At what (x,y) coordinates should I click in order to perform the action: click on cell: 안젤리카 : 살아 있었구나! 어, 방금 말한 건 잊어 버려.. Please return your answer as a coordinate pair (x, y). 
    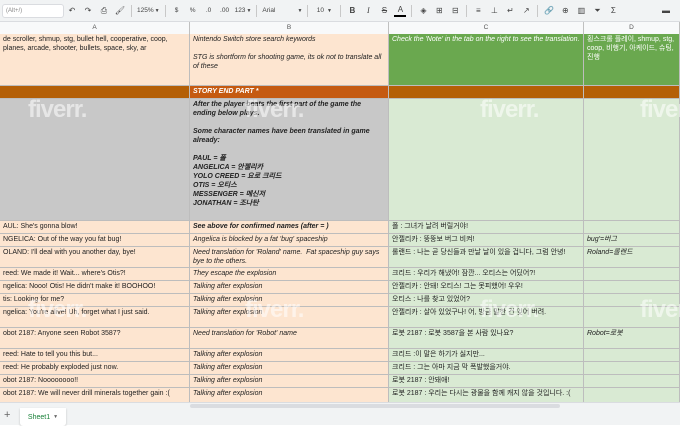
    Looking at the image, I should click on (486, 317).